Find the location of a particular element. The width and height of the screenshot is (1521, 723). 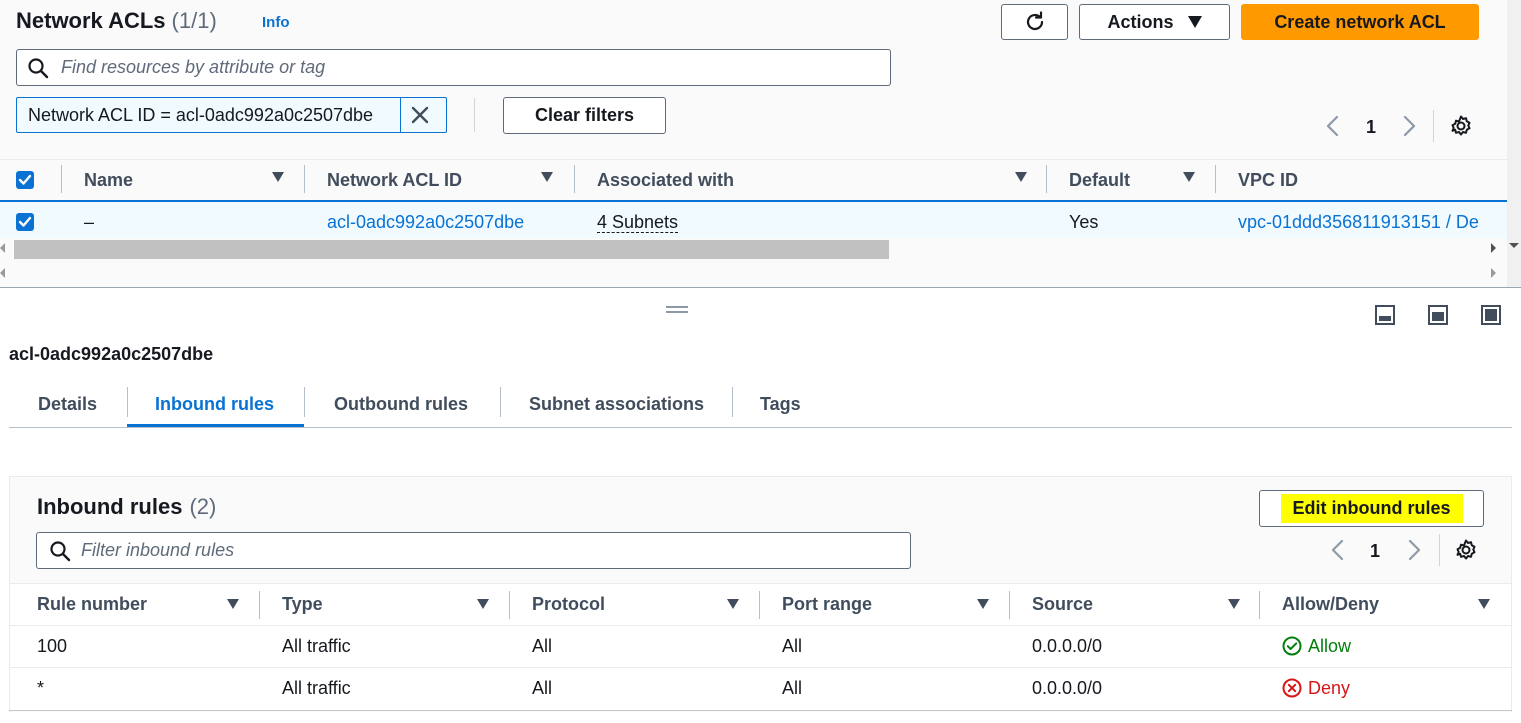

rule-action-label: Allow is located at coordinates (1330, 645).